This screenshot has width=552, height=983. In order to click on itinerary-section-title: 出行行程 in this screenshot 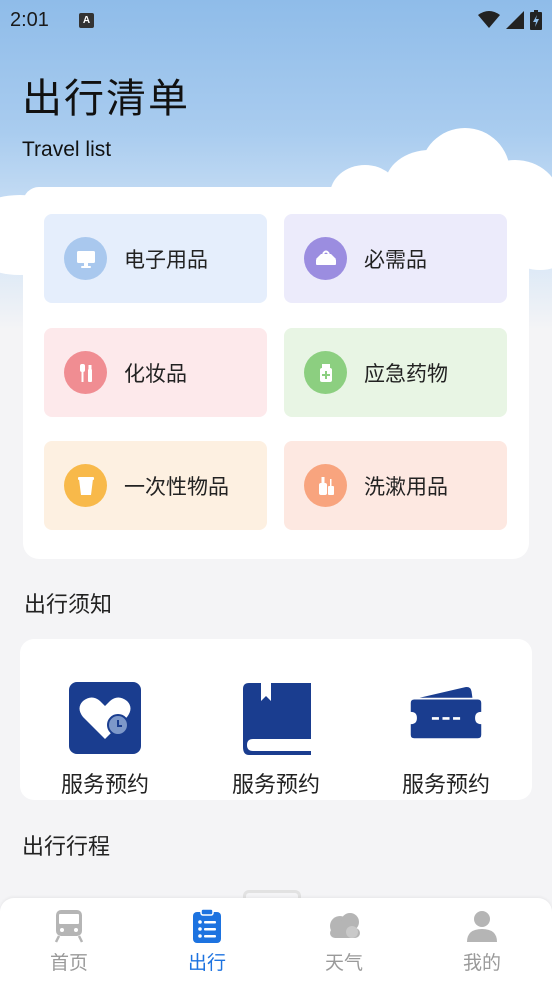, I will do `click(66, 847)`.